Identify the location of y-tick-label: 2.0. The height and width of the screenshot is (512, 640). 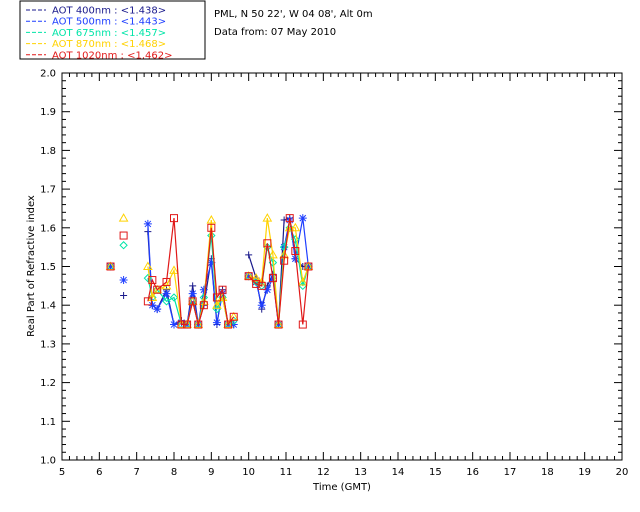
(48, 74).